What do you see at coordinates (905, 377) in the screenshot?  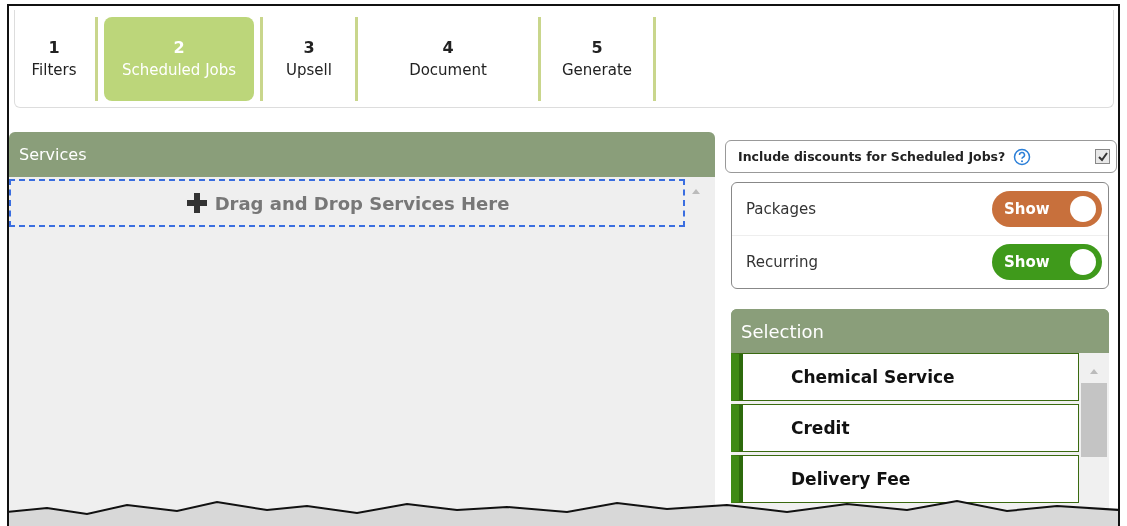 I see `selection-item: Chemical Service` at bounding box center [905, 377].